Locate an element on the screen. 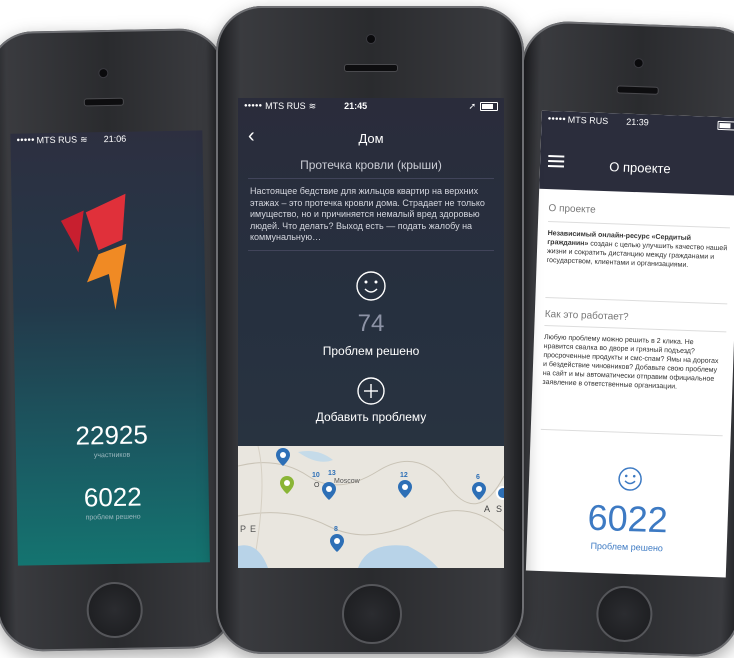  center-phone-camera is located at coordinates (371, 39).